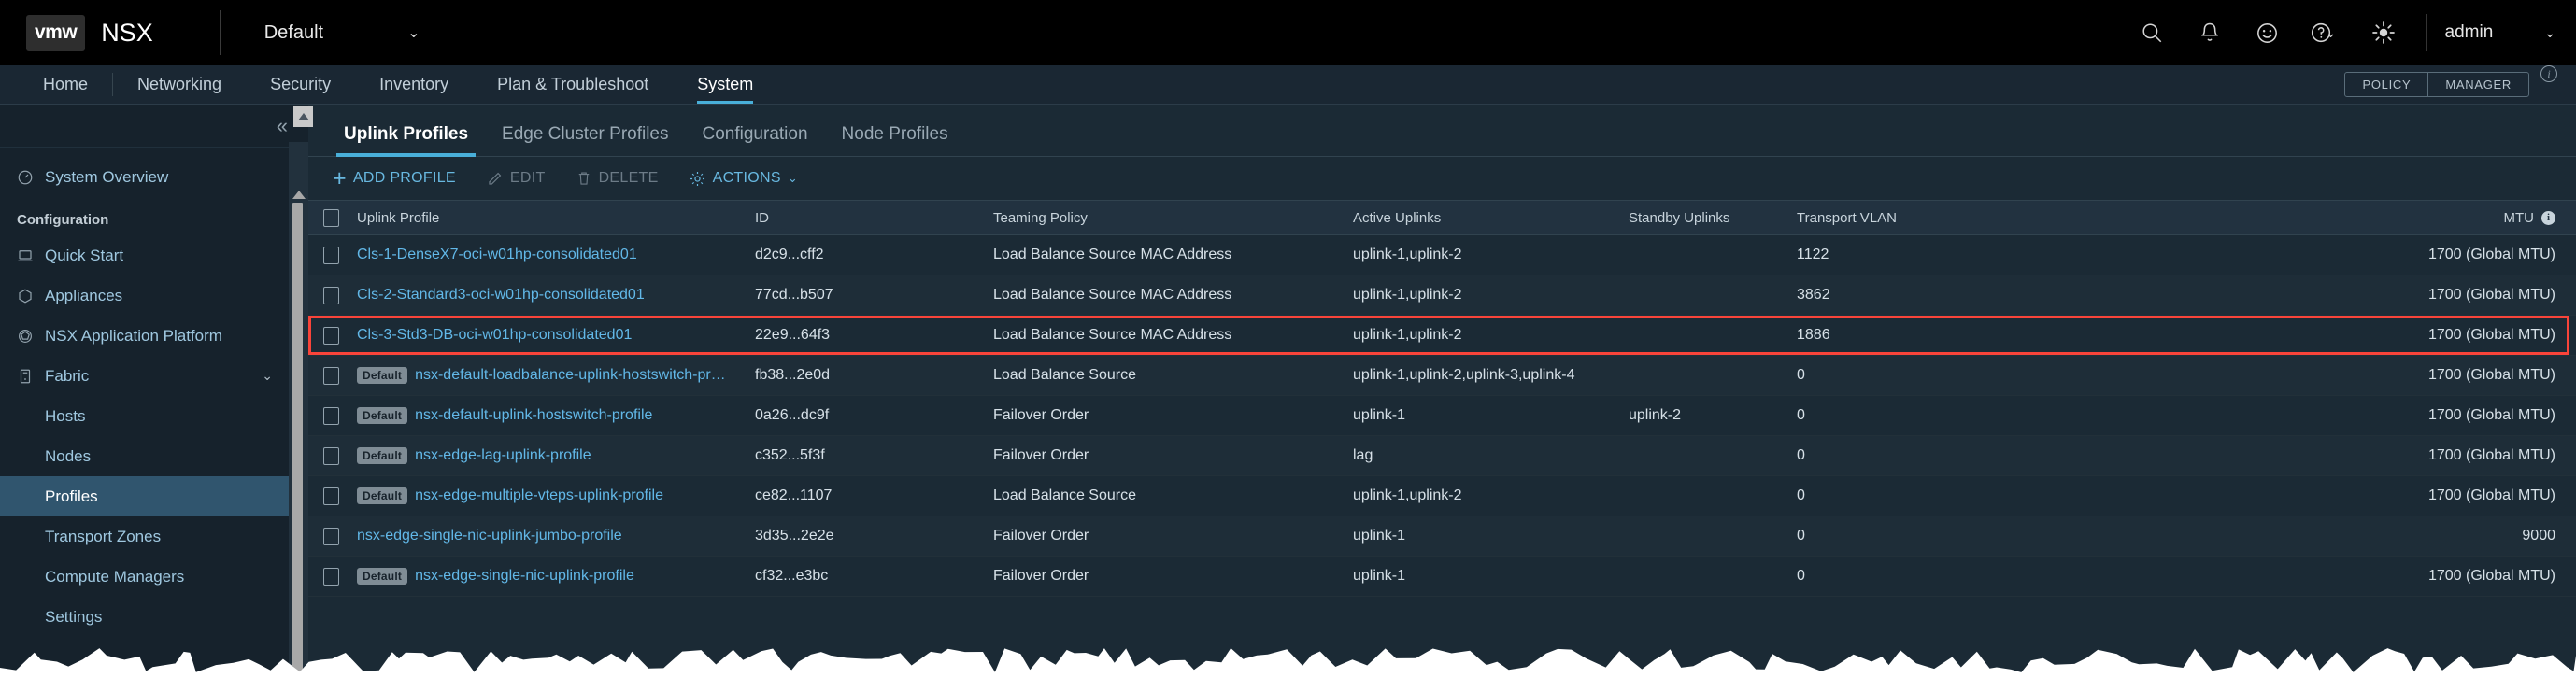 The width and height of the screenshot is (2576, 678). I want to click on sidebar-scroll-thumb, so click(298, 441).